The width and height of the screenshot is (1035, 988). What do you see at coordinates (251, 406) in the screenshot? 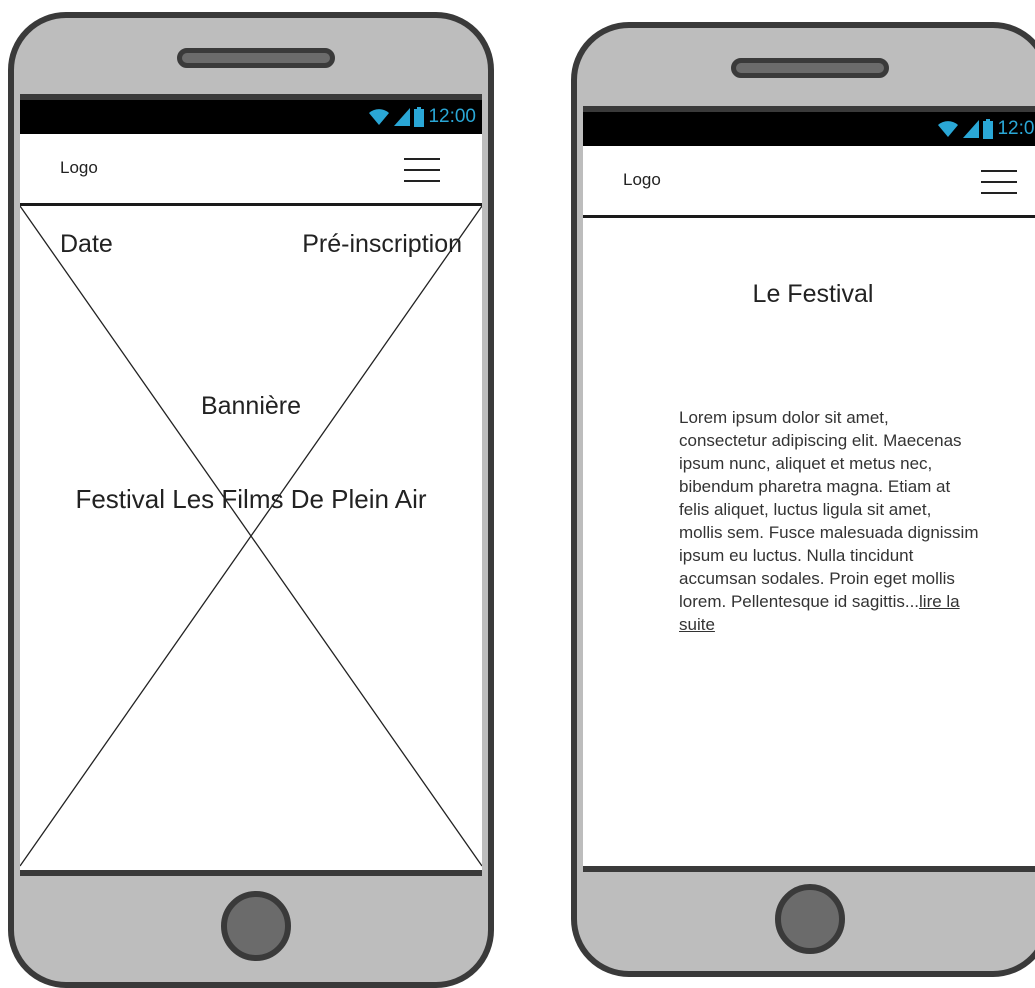
I see `banner-label: Bannière` at bounding box center [251, 406].